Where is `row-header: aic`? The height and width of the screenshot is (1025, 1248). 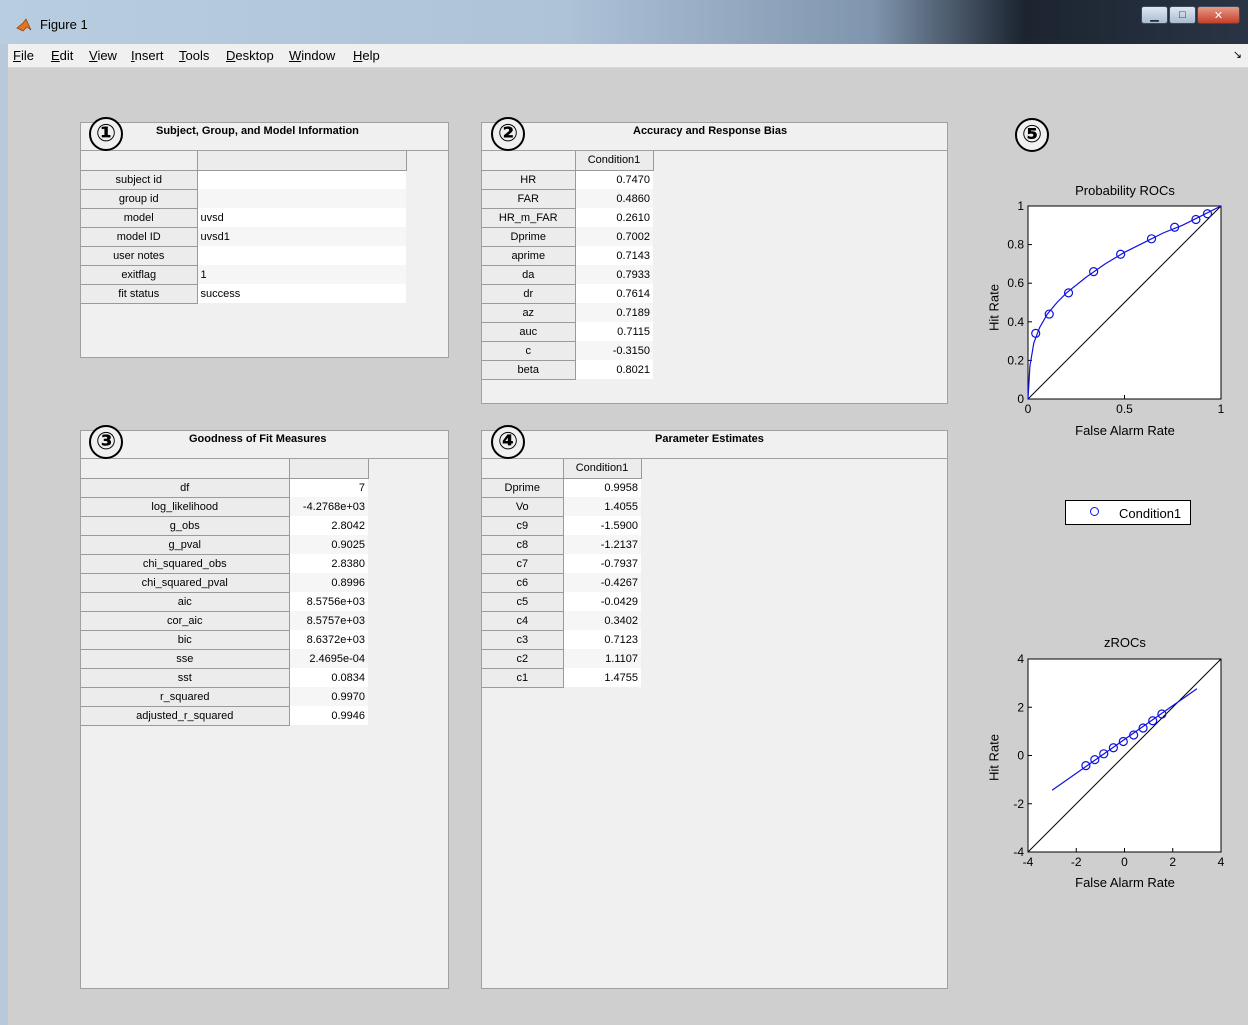
row-header: aic is located at coordinates (185, 602).